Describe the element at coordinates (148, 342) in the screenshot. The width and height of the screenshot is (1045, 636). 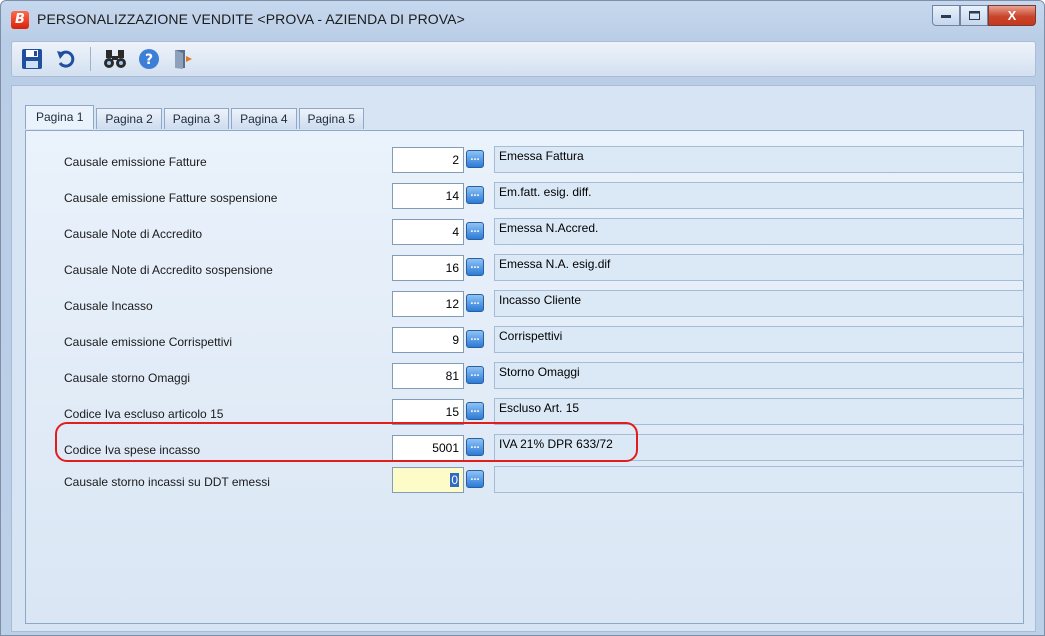
I see `row-label: Causale emissione Corrispettivi` at that location.